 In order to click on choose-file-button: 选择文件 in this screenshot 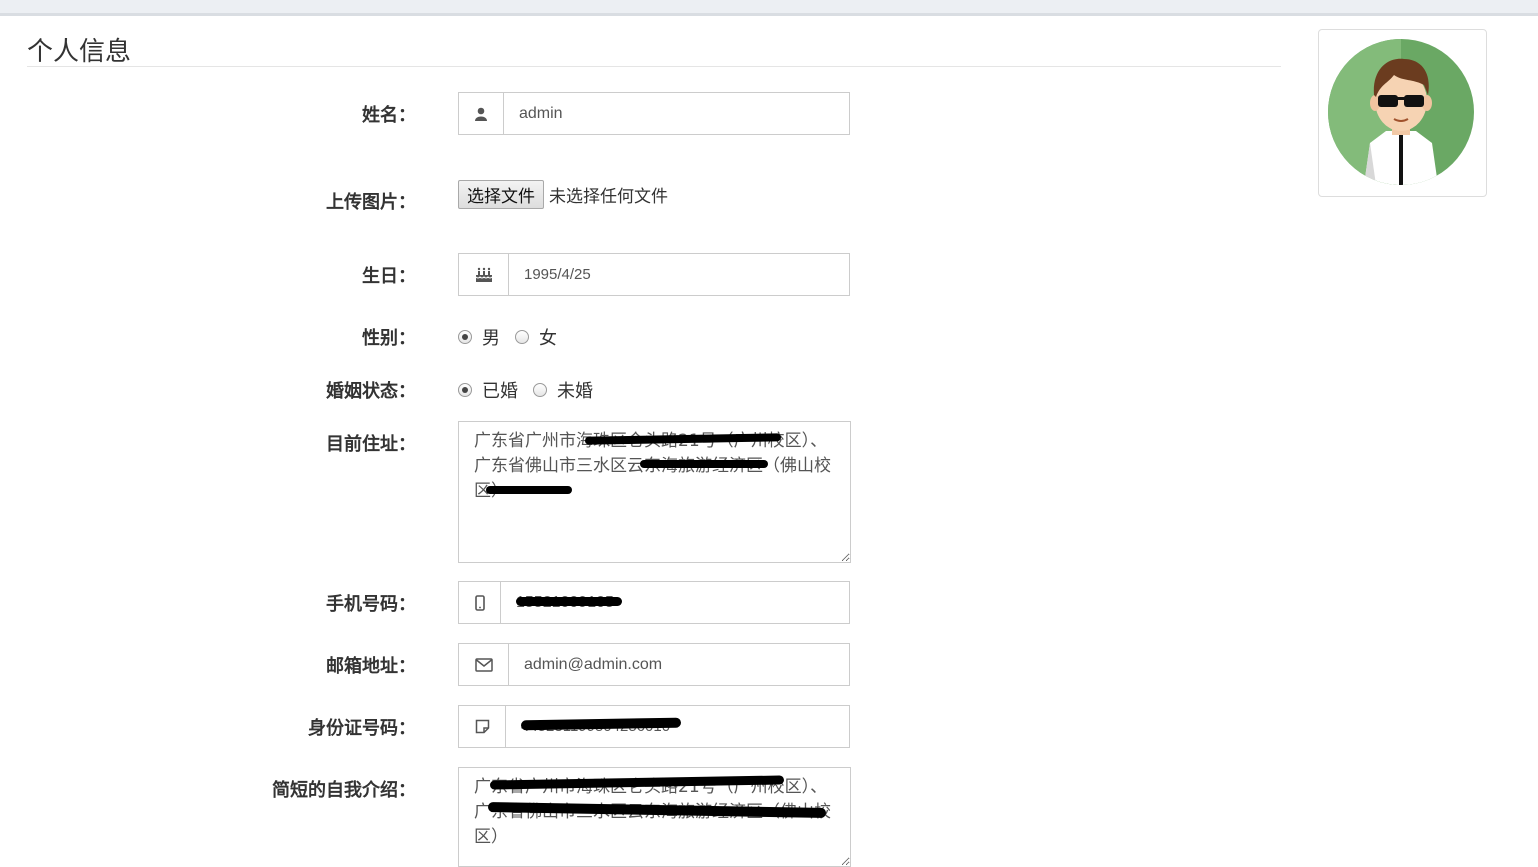, I will do `click(501, 194)`.